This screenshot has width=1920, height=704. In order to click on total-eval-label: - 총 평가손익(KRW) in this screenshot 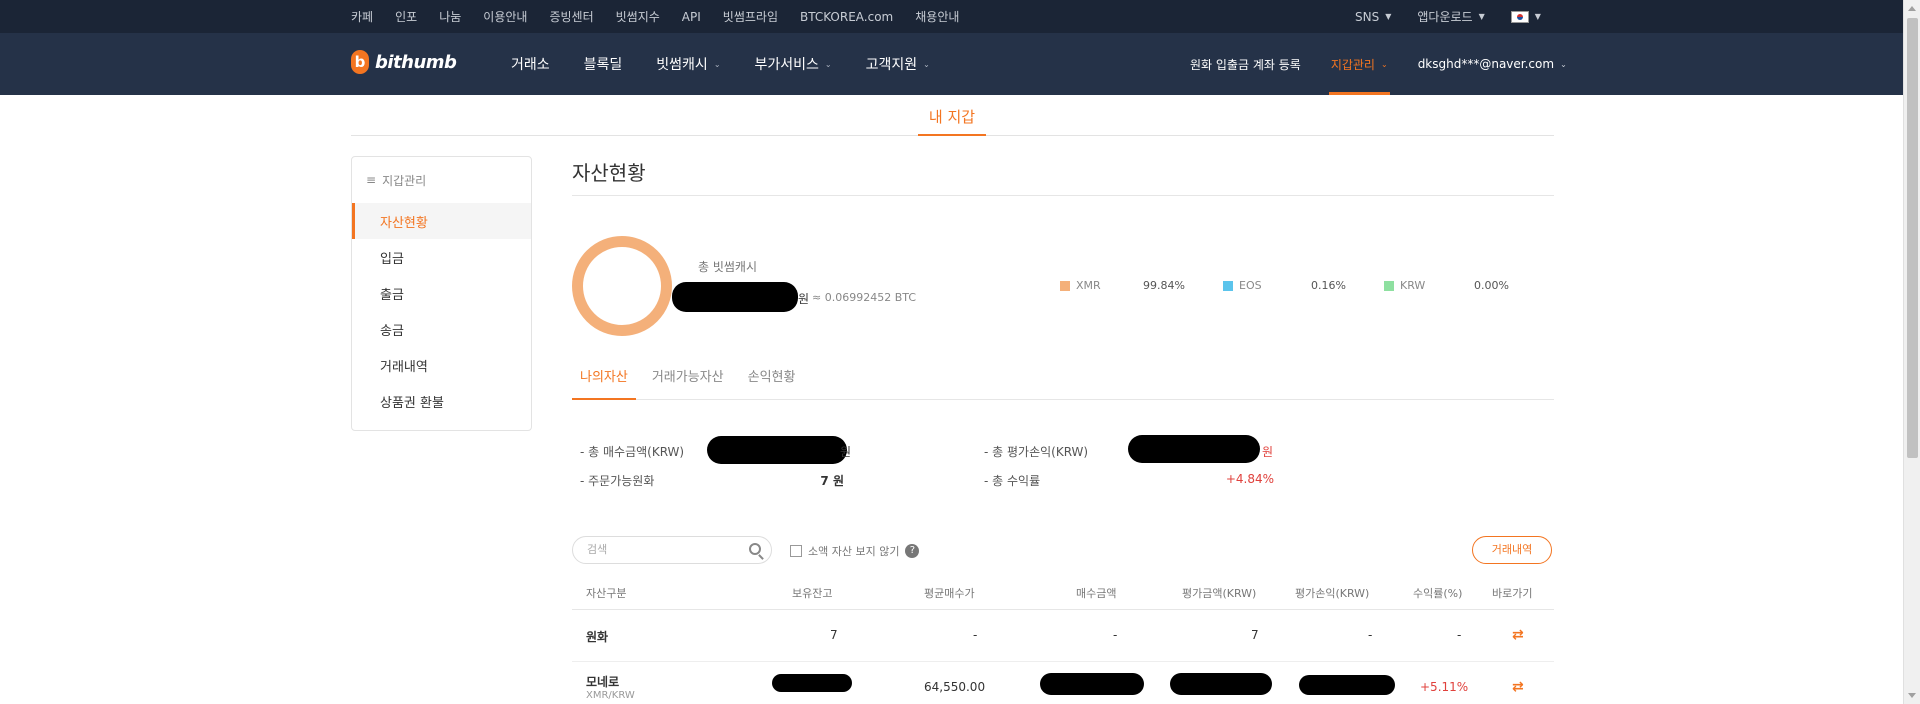, I will do `click(1036, 452)`.